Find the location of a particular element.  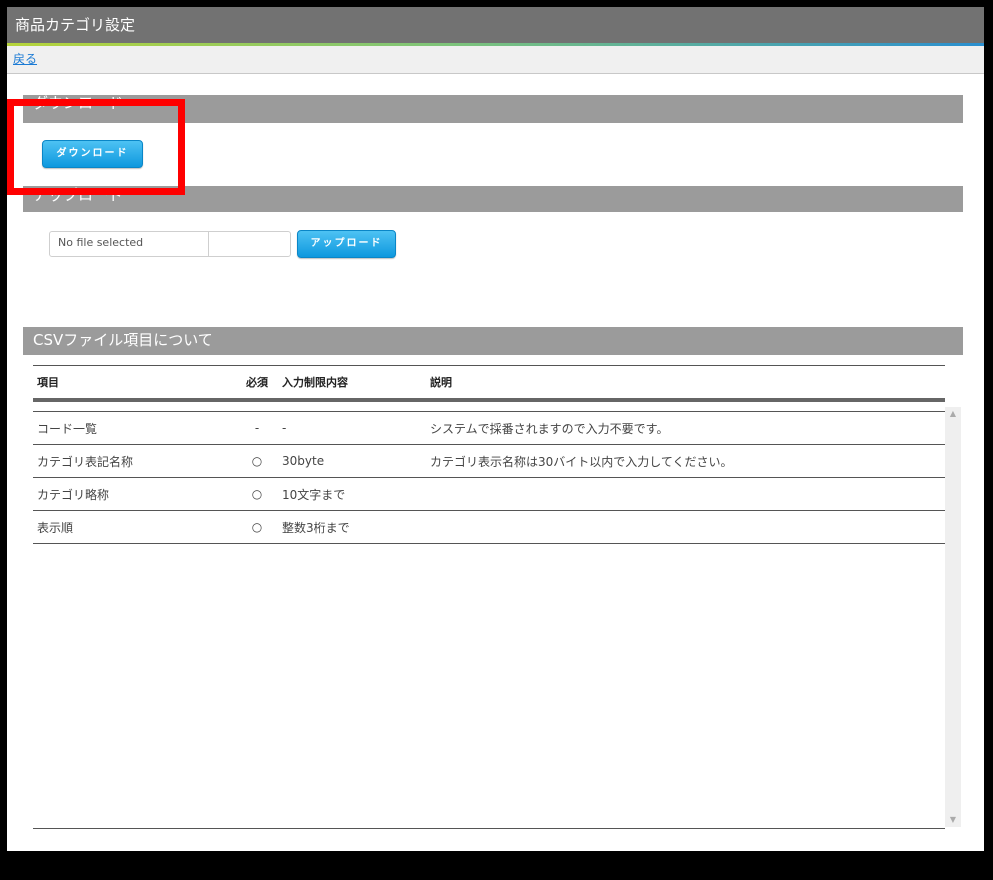

column-header-description: 説明 is located at coordinates (441, 382).